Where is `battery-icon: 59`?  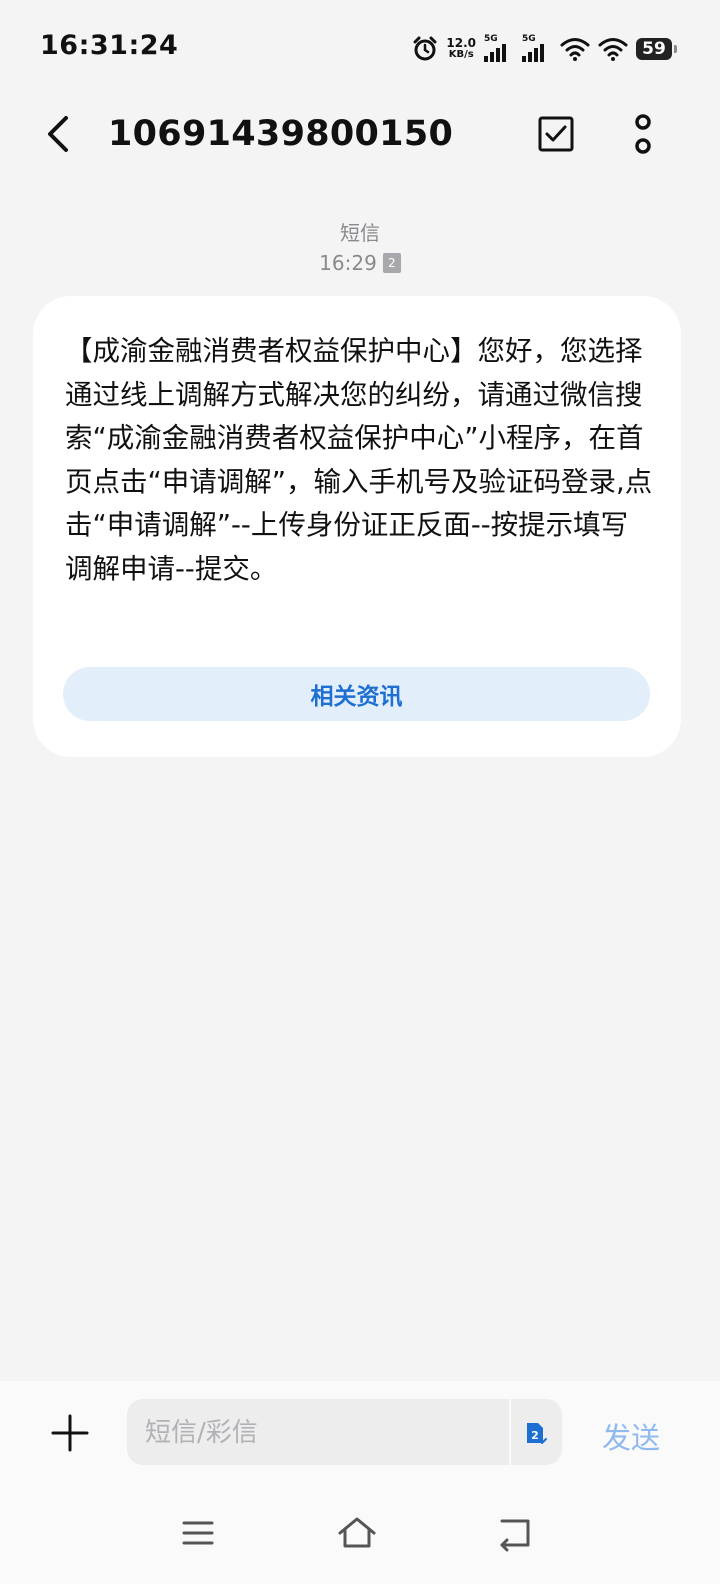
battery-icon: 59 is located at coordinates (656, 49).